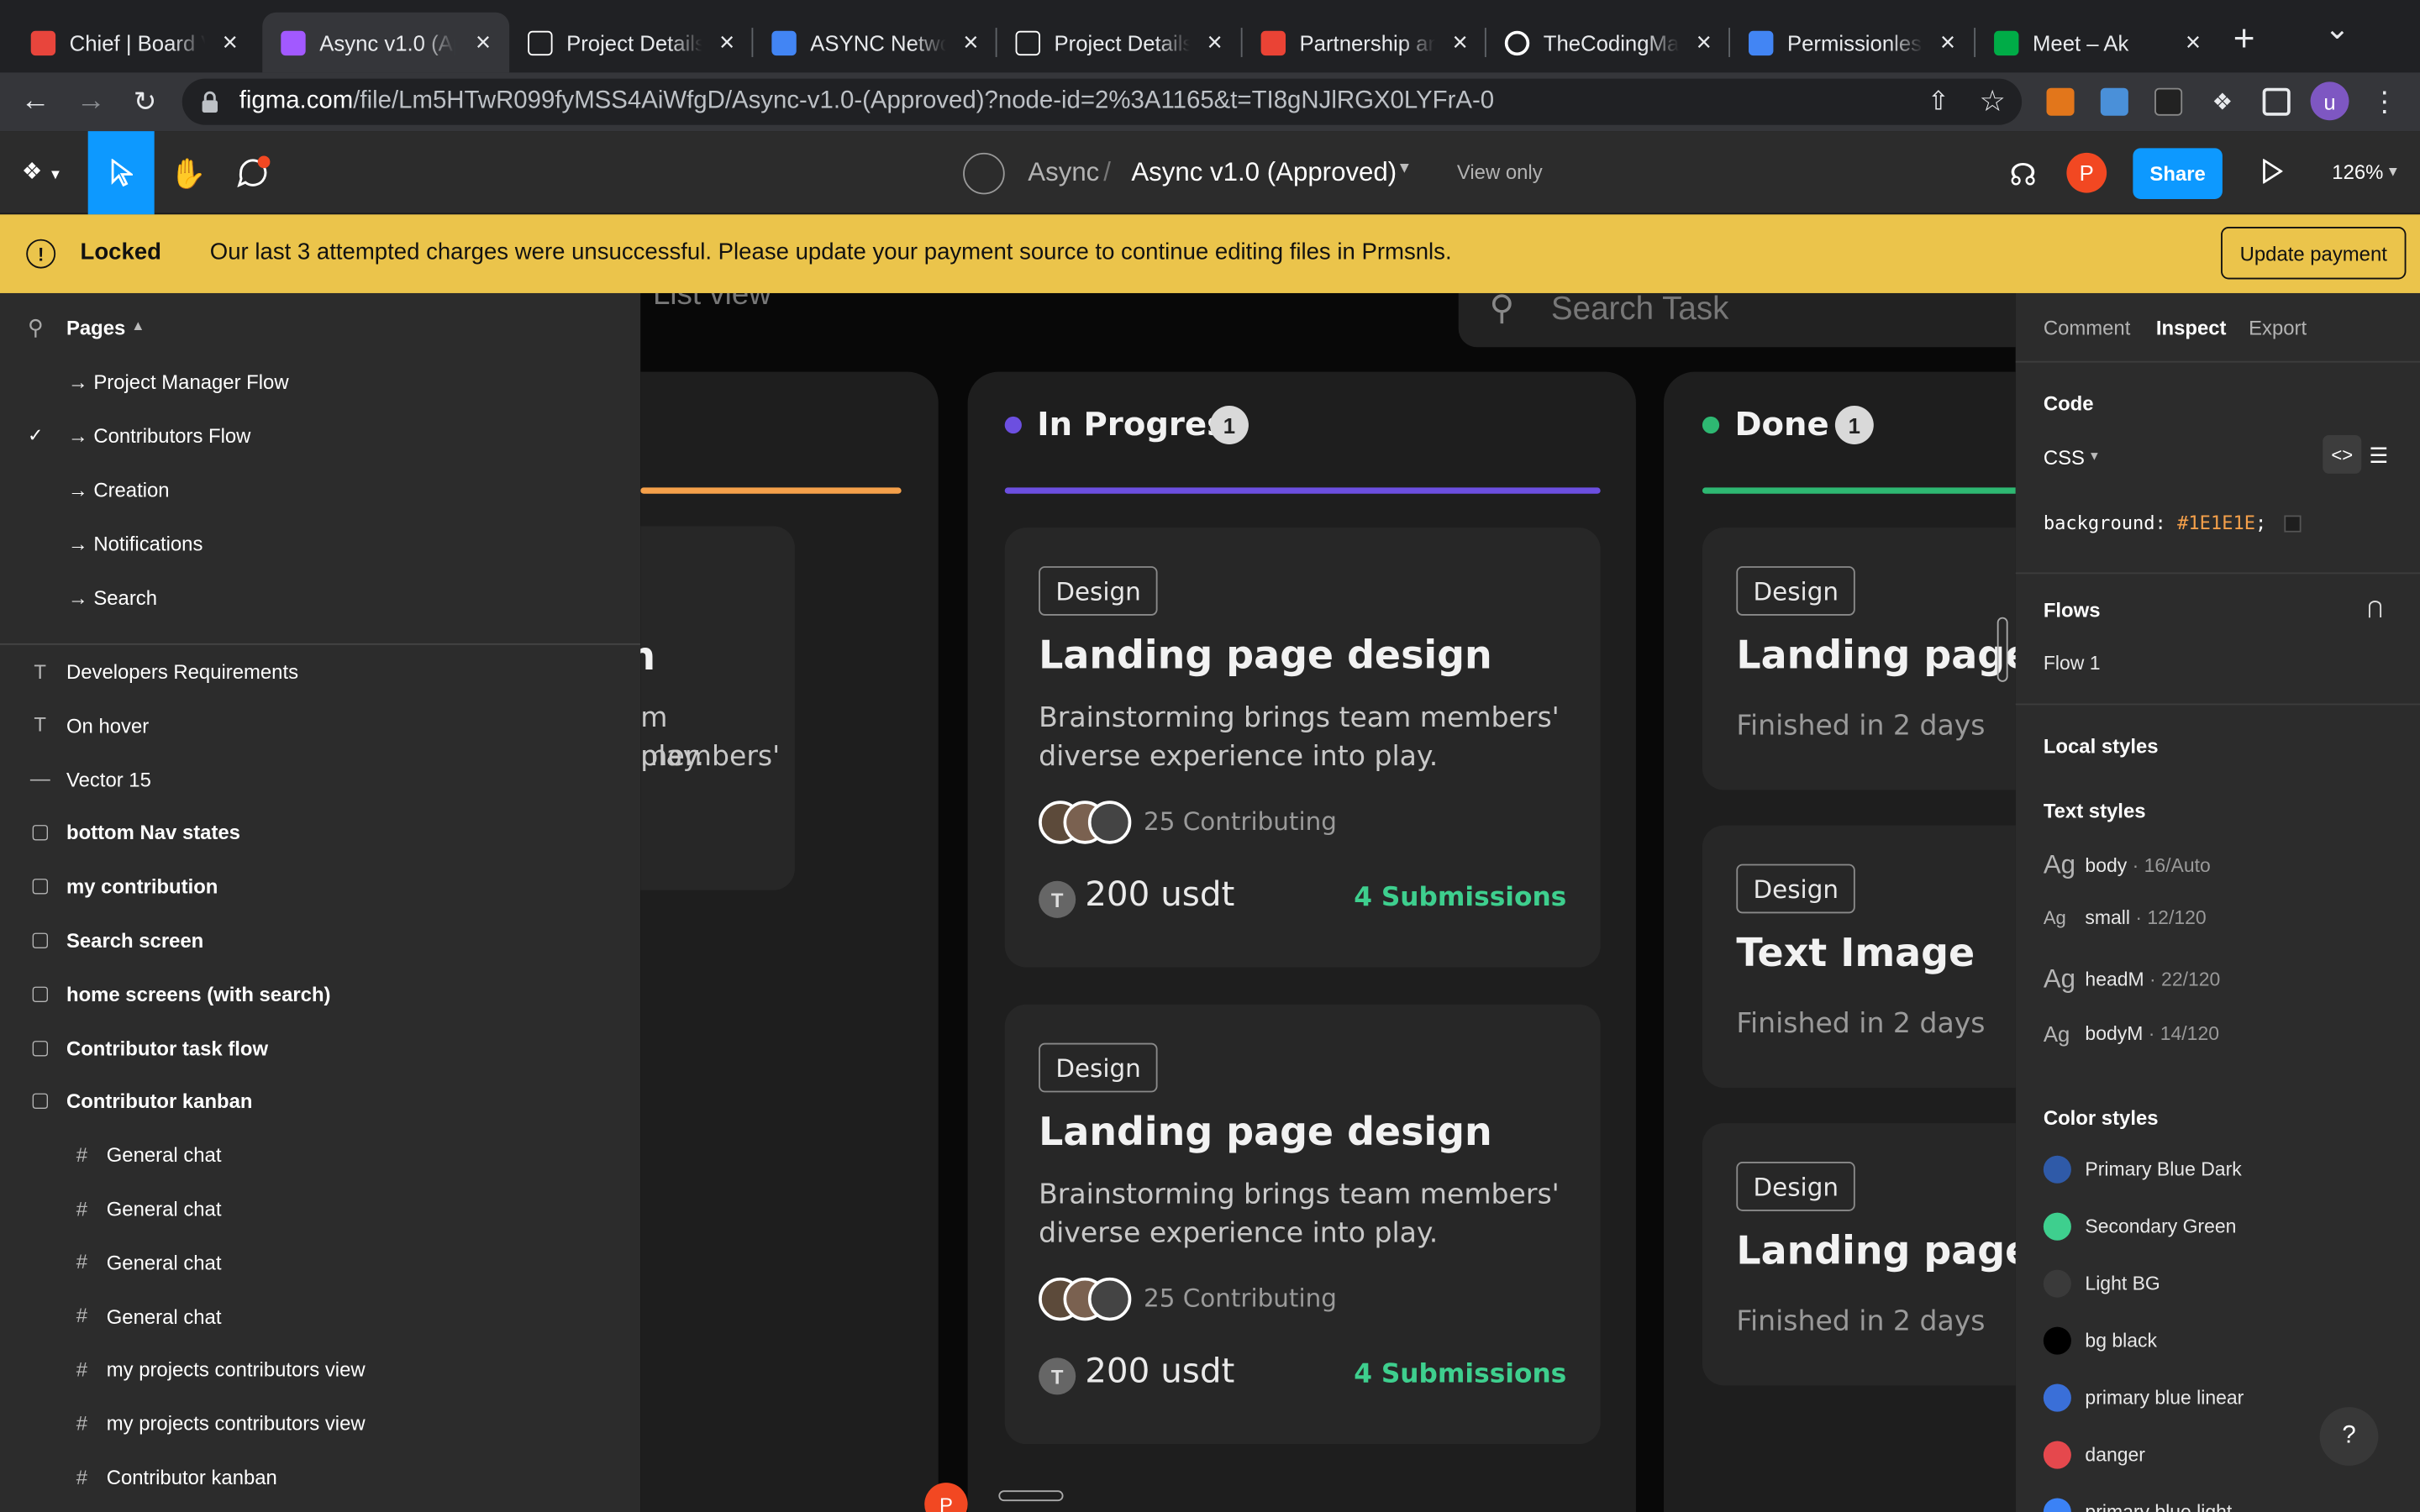 The image size is (2420, 1512). What do you see at coordinates (35, 101) in the screenshot?
I see `back-icon: ←` at bounding box center [35, 101].